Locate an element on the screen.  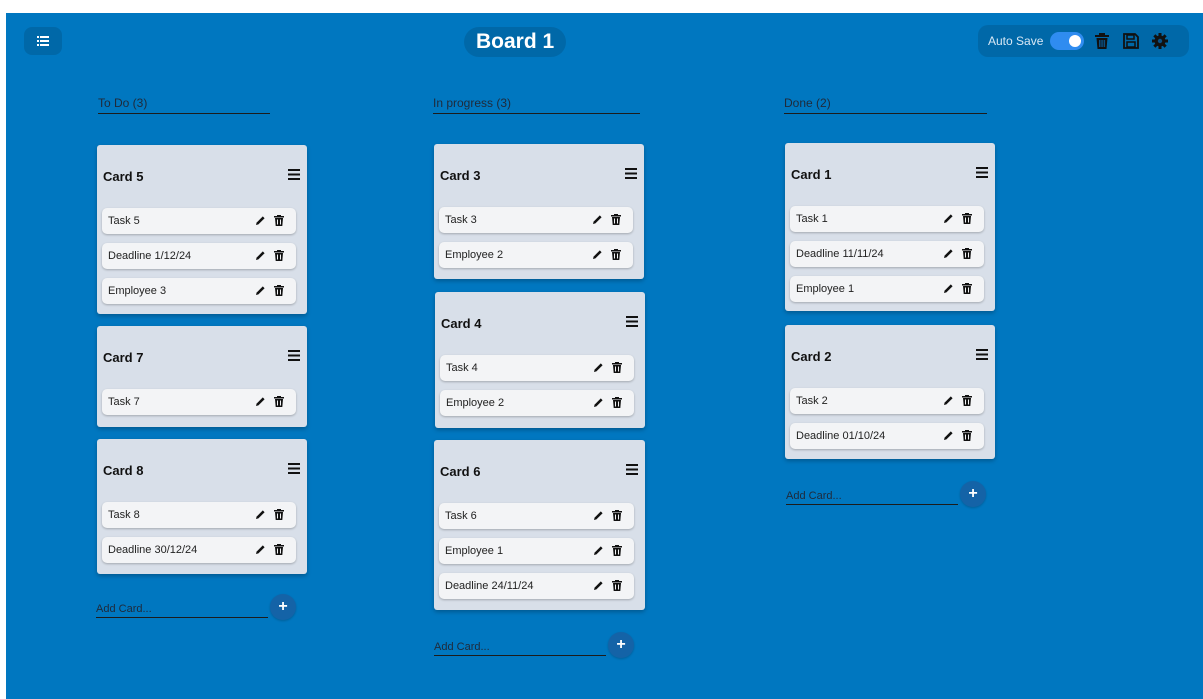
add-card-row-todo: + is located at coordinates (206, 607).